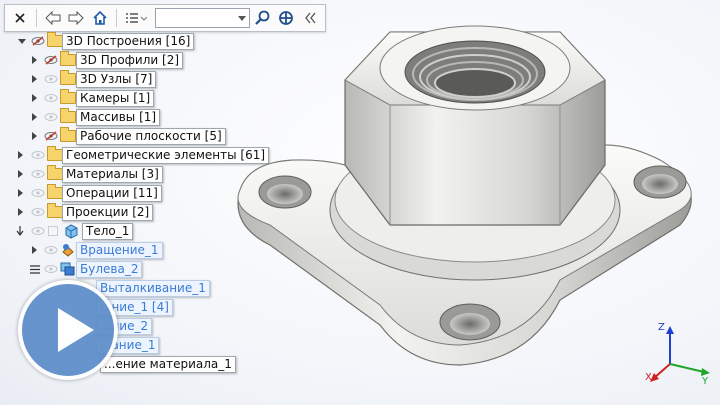 The height and width of the screenshot is (405, 720). I want to click on y-axis-arrow, so click(705, 372).